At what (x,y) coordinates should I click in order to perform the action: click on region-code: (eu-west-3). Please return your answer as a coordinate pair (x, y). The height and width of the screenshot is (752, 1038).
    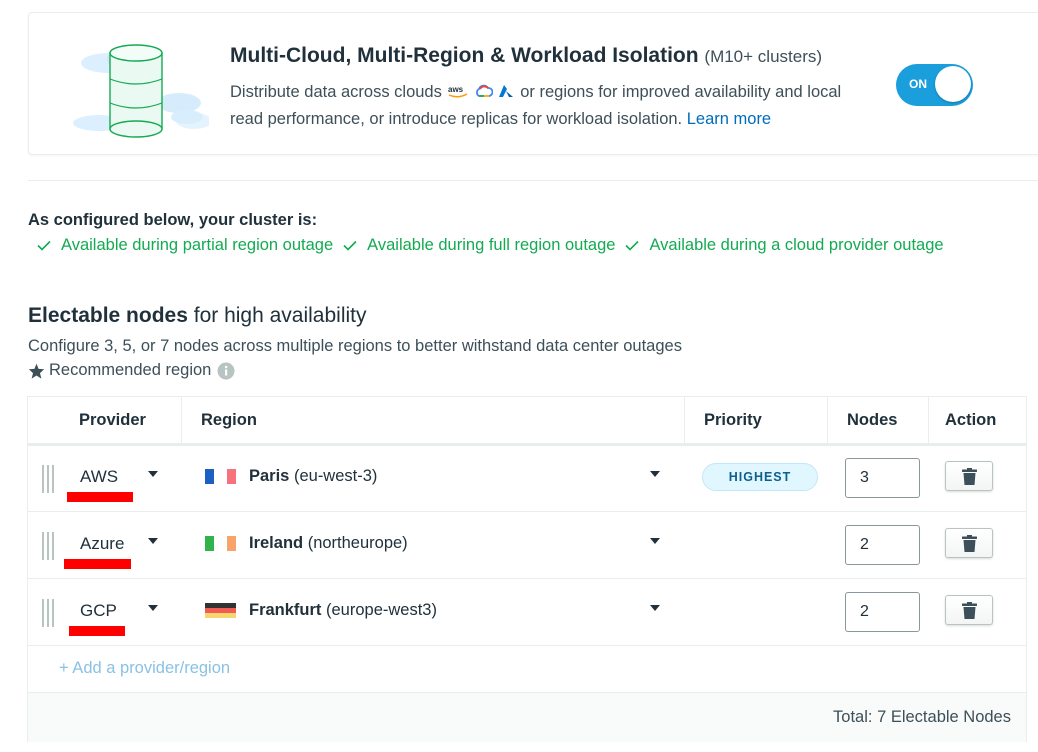
    Looking at the image, I should click on (335, 476).